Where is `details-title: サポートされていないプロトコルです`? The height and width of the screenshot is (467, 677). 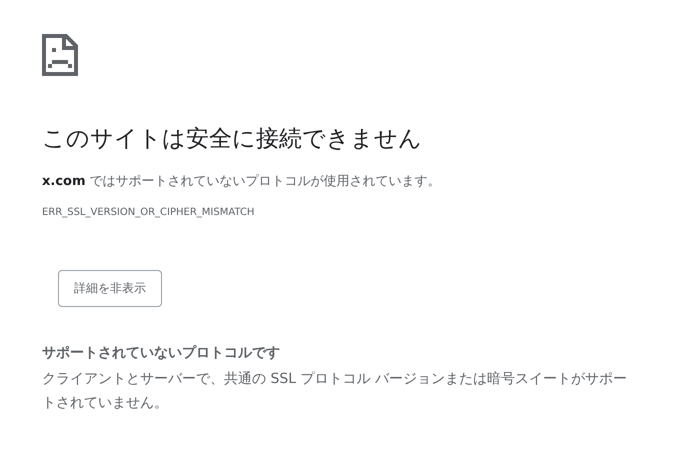 details-title: サポートされていないプロトコルです is located at coordinates (161, 353).